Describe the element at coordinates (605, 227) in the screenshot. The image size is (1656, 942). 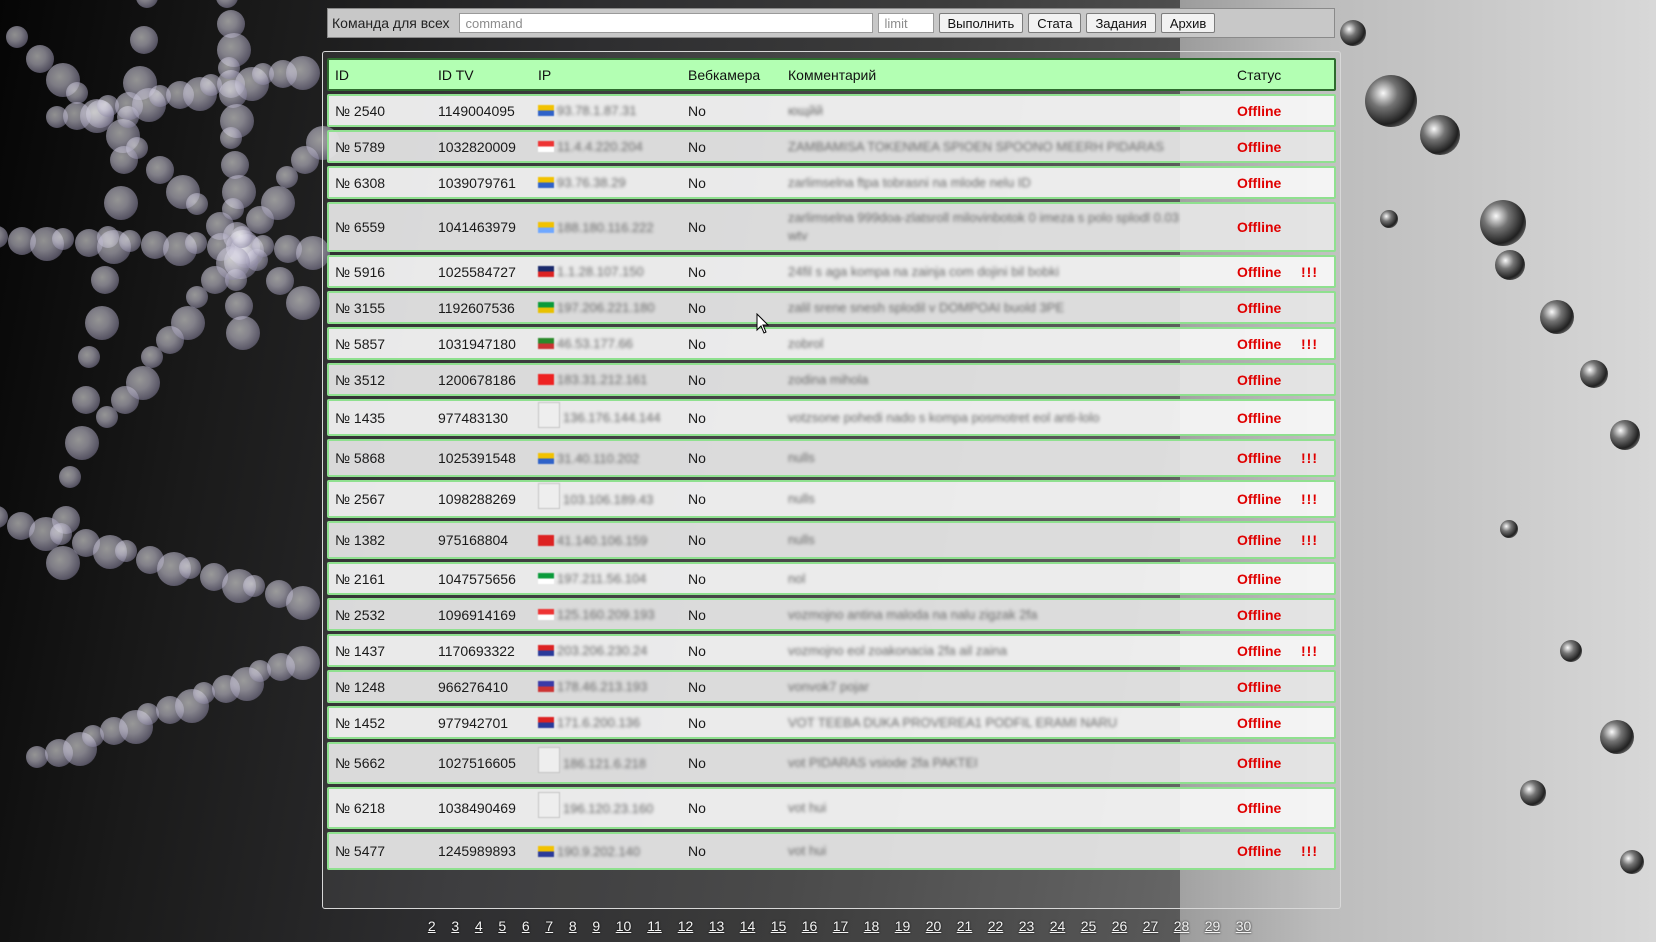
I see `ip-address: 188.180.116.222` at that location.